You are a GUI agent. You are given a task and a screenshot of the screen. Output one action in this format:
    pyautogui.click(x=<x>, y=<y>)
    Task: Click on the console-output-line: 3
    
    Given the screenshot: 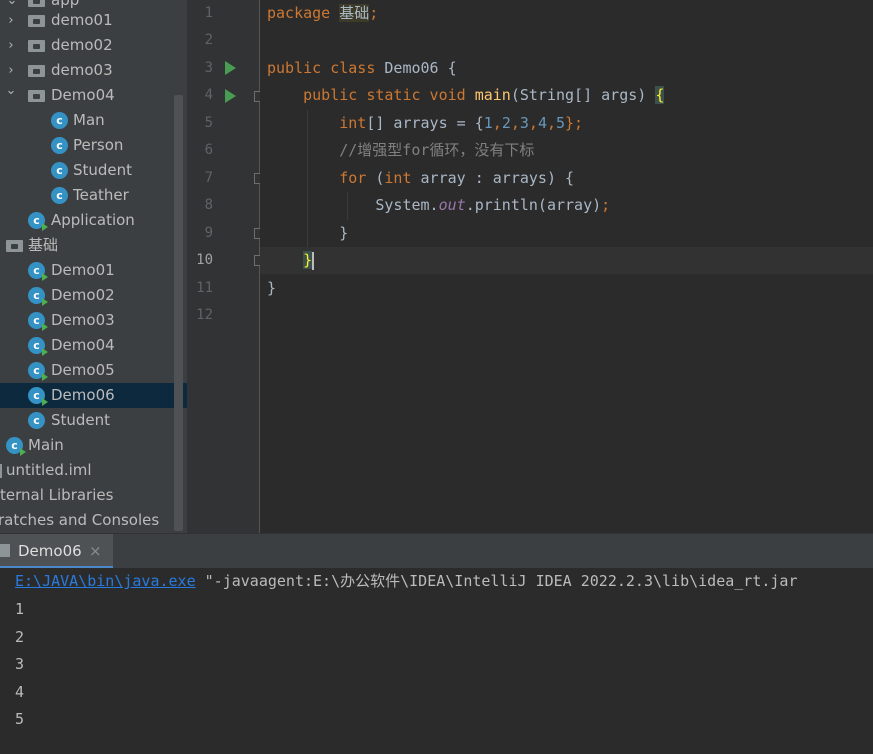 What is the action you would take?
    pyautogui.click(x=20, y=664)
    